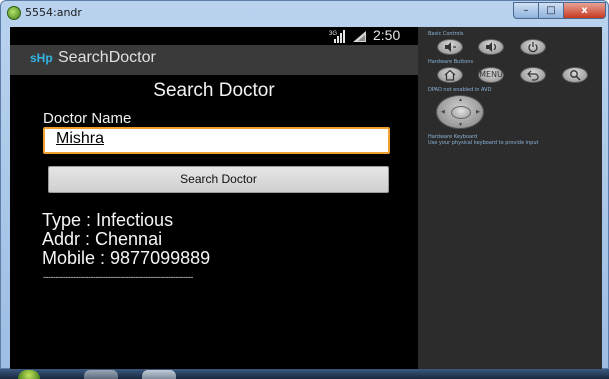 This screenshot has height=379, width=609. What do you see at coordinates (551, 10) in the screenshot?
I see `maximize-button: □` at bounding box center [551, 10].